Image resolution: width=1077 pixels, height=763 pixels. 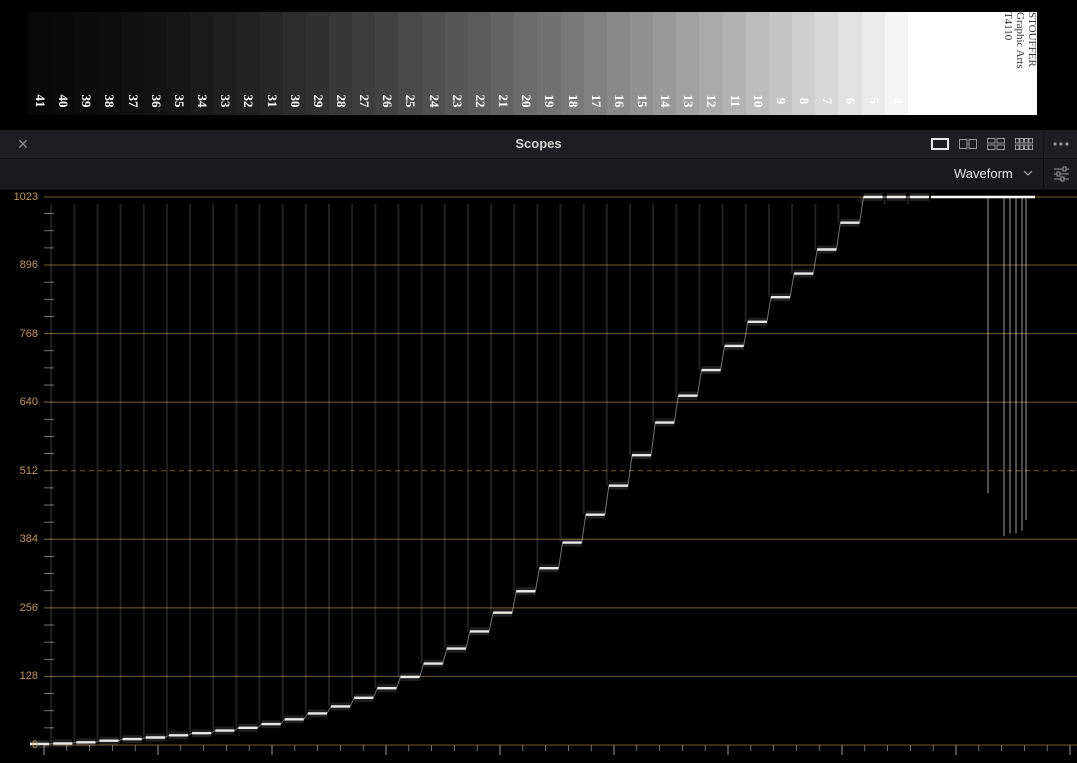 I want to click on settings-sliders-icon, so click(x=1061, y=174).